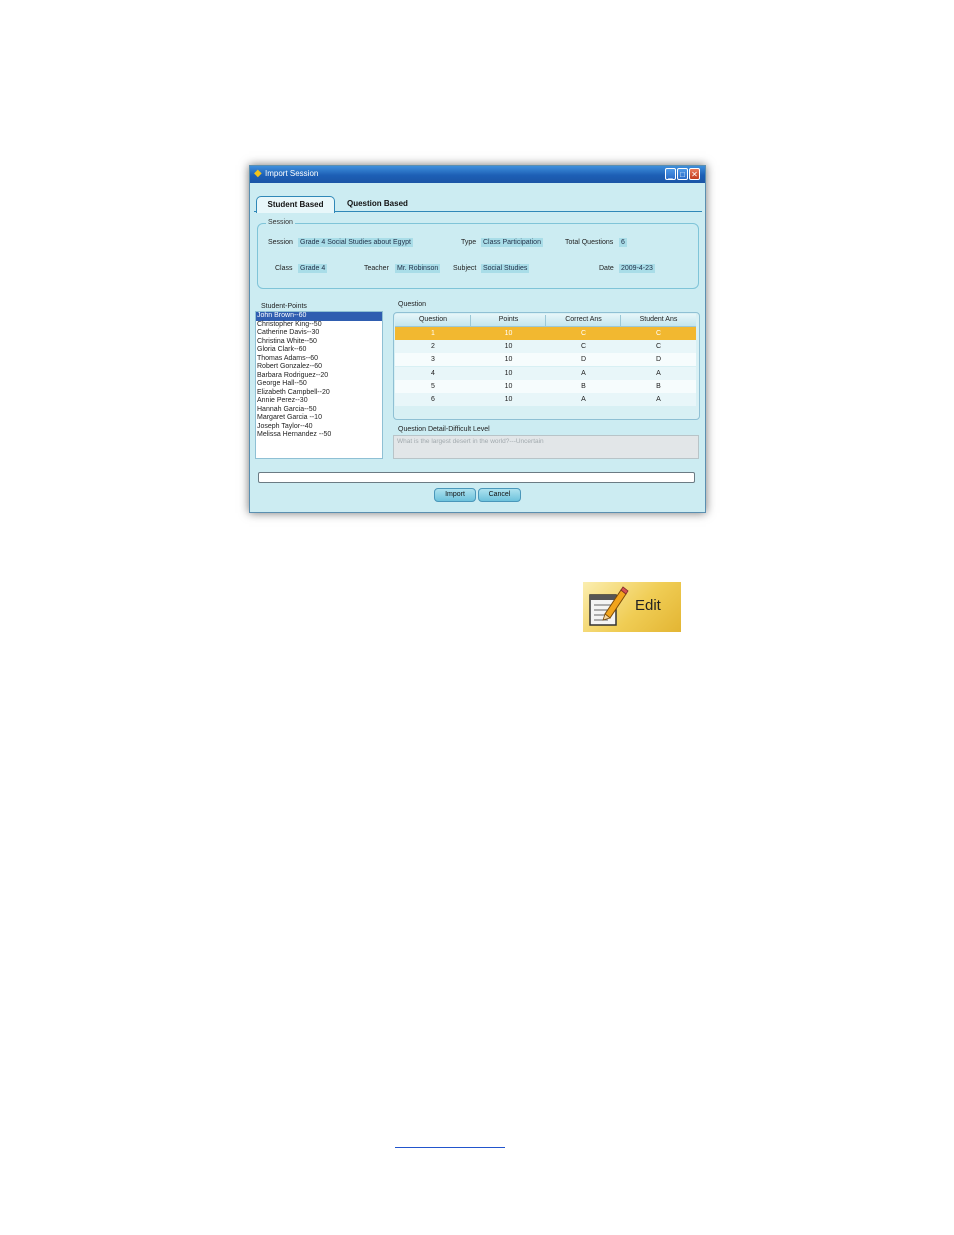  I want to click on title-bar: ◆ Import Session _ □ ✕, so click(477, 174).